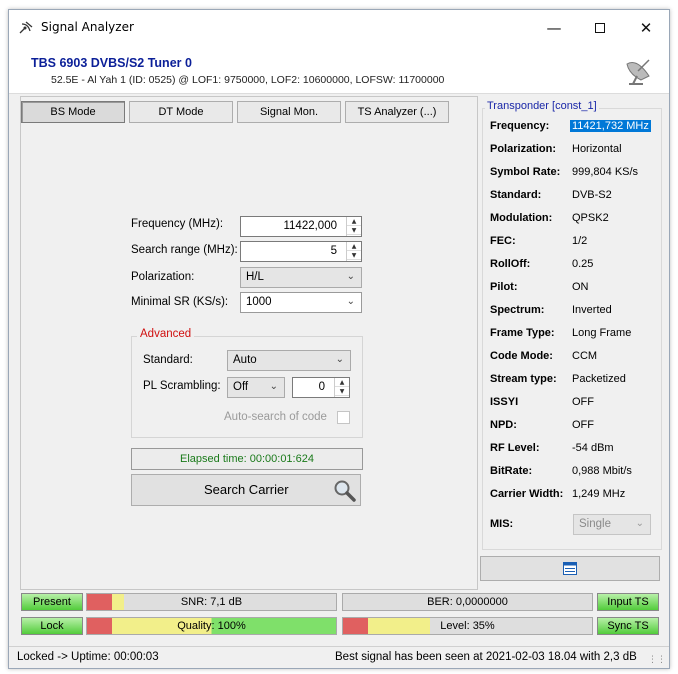  I want to click on app-icon, so click(26, 27).